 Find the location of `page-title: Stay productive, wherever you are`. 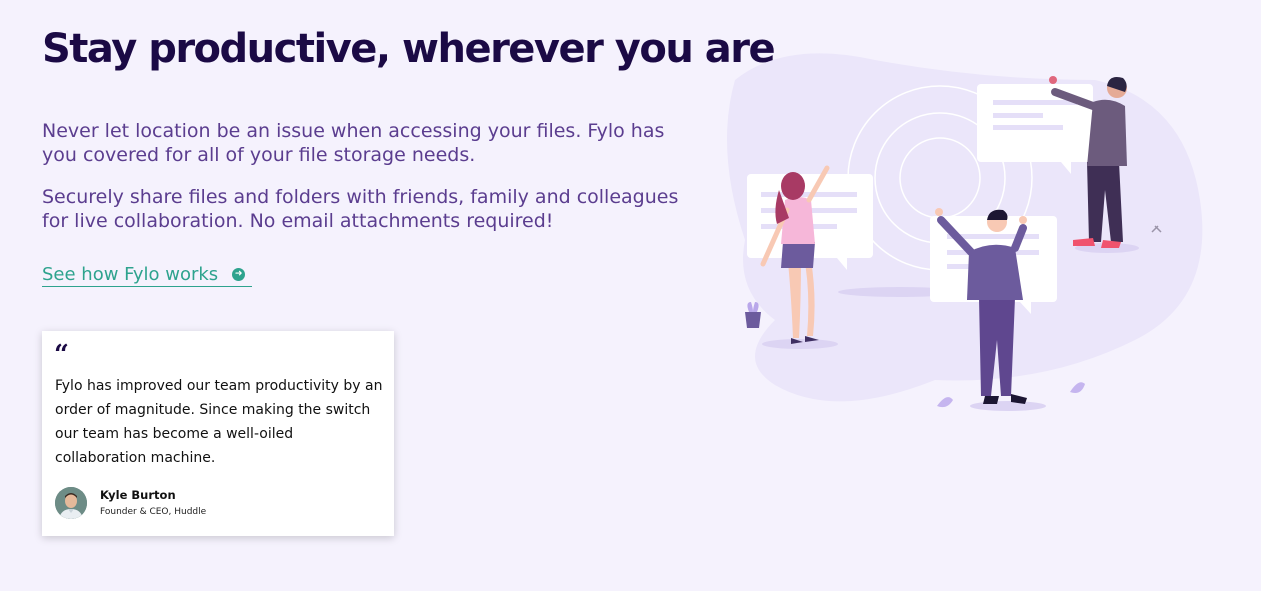

page-title: Stay productive, wherever you are is located at coordinates (409, 49).